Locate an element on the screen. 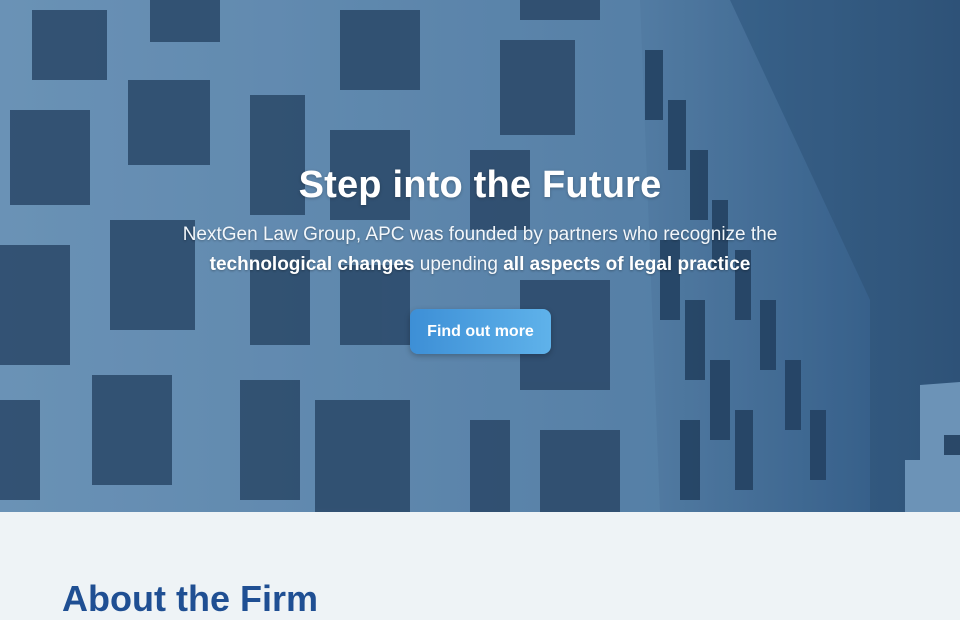 This screenshot has height=620, width=960. hero-subtitle-bold2: all aspects of legal practice is located at coordinates (627, 264).